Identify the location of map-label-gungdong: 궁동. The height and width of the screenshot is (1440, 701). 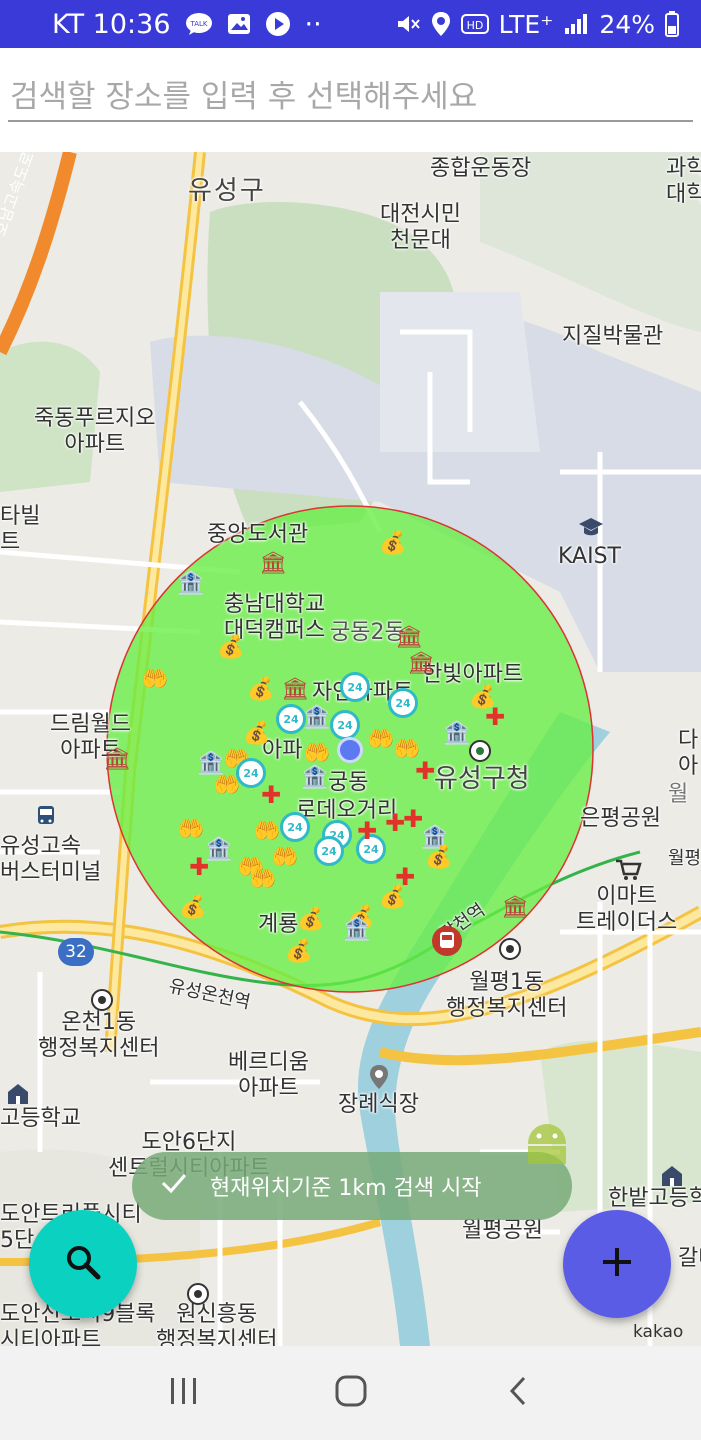
(348, 782).